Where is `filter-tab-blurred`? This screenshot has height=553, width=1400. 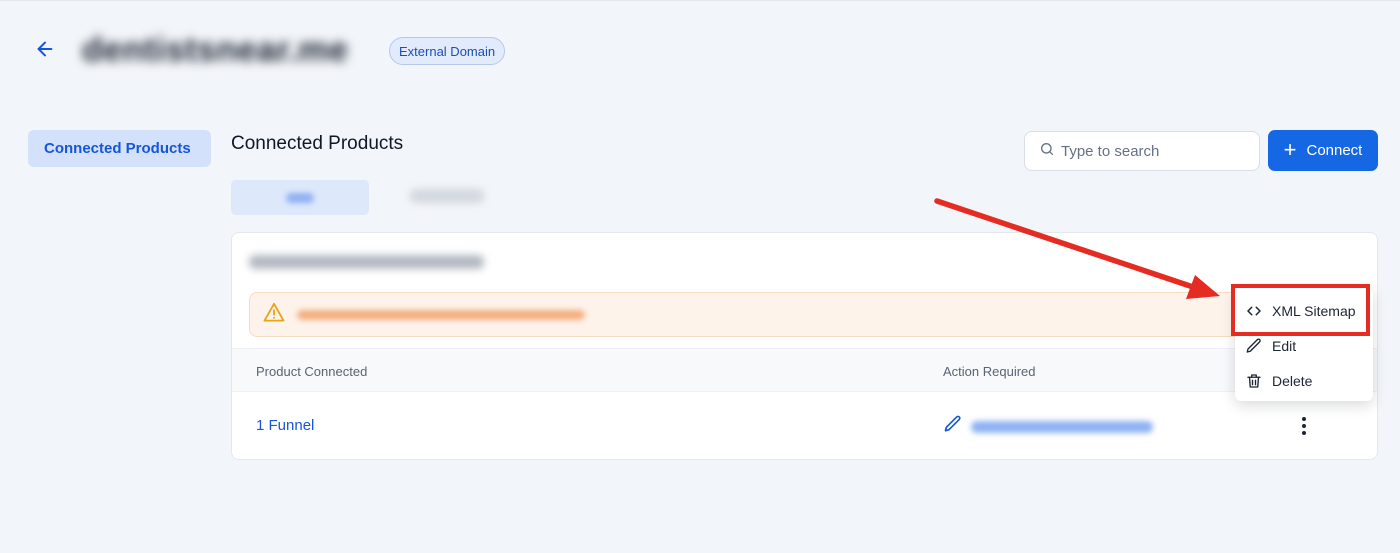
filter-tab-blurred is located at coordinates (447, 196).